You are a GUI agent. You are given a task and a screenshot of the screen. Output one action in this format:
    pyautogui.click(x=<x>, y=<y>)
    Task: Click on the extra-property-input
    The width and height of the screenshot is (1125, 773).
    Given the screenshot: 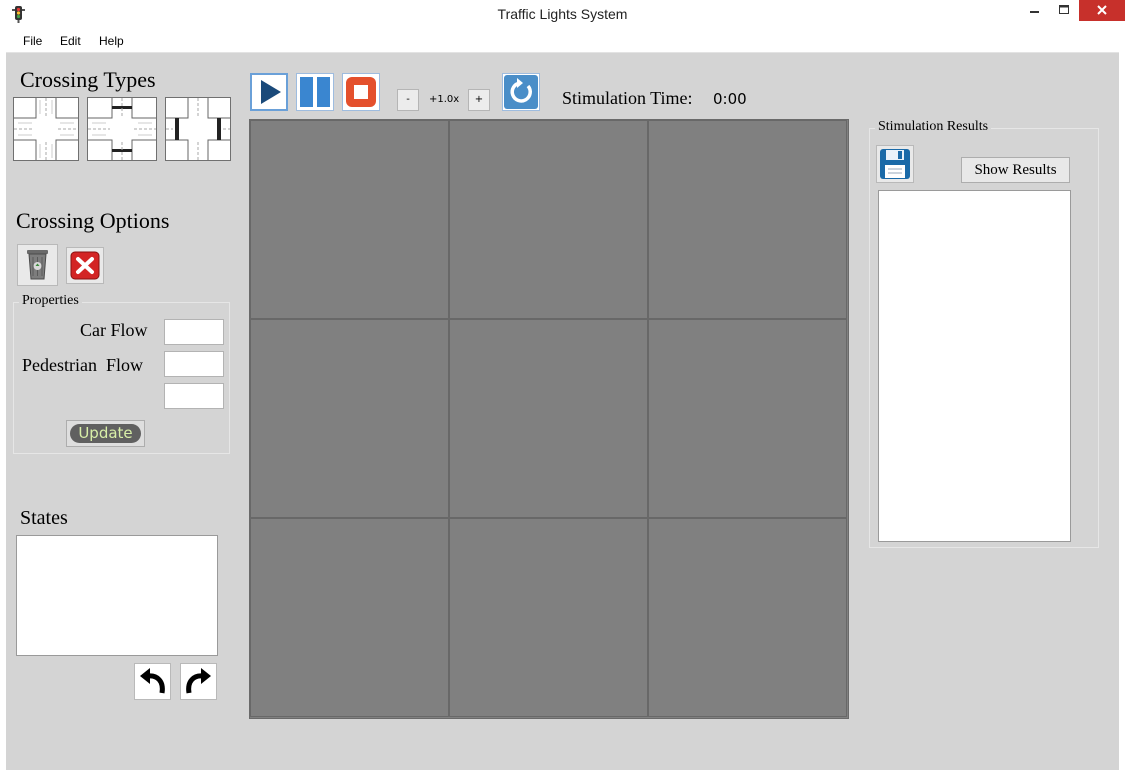 What is the action you would take?
    pyautogui.click(x=194, y=396)
    